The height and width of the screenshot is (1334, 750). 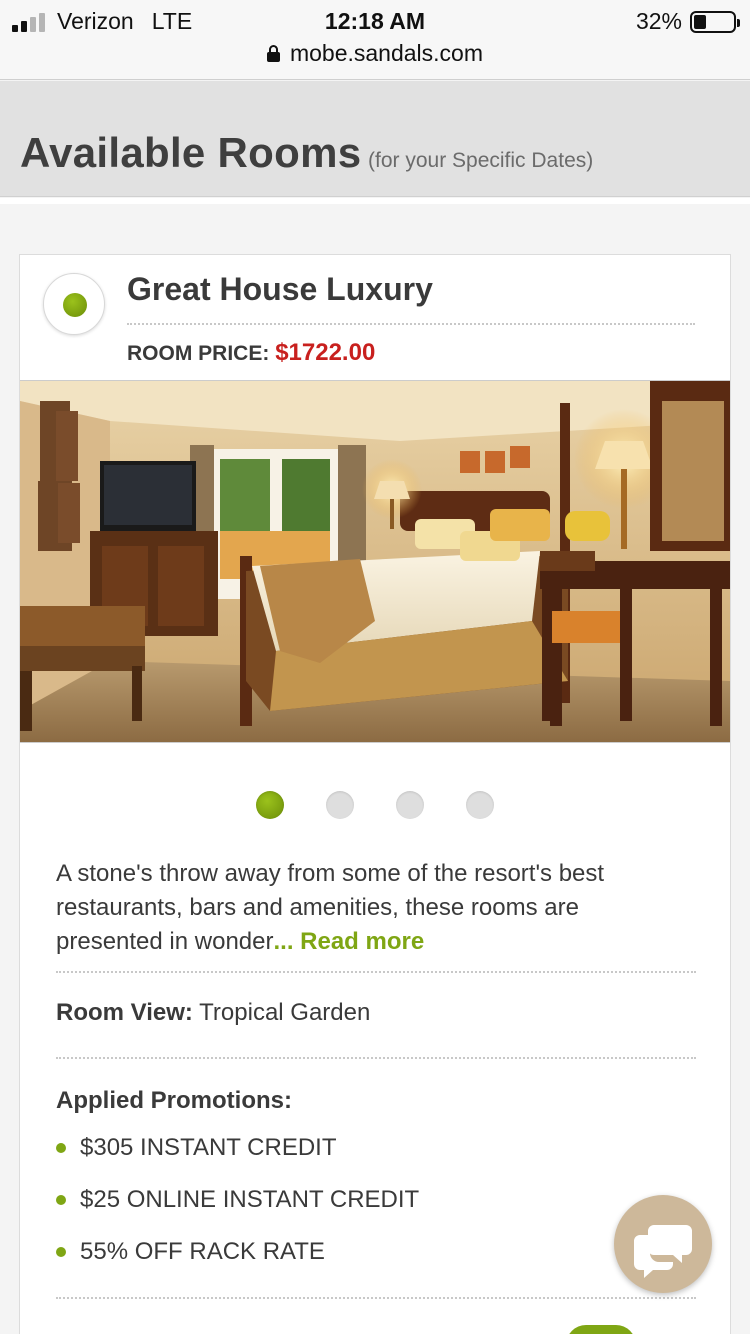 I want to click on room-view-row: Room View: Tropical Garden, so click(x=213, y=1013).